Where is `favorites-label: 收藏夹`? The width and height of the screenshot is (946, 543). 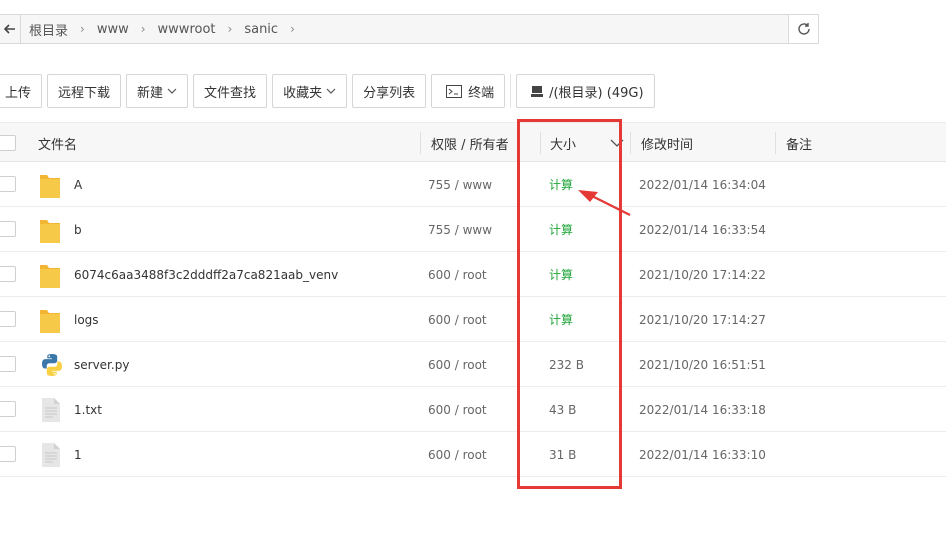 favorites-label: 收藏夹 is located at coordinates (303, 93).